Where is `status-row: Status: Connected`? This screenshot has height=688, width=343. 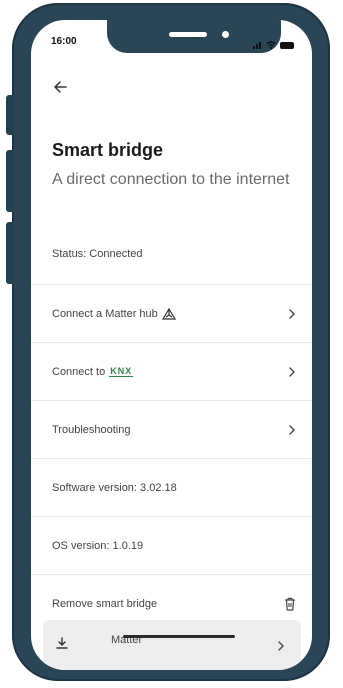
status-row: Status: Connected is located at coordinates (171, 254).